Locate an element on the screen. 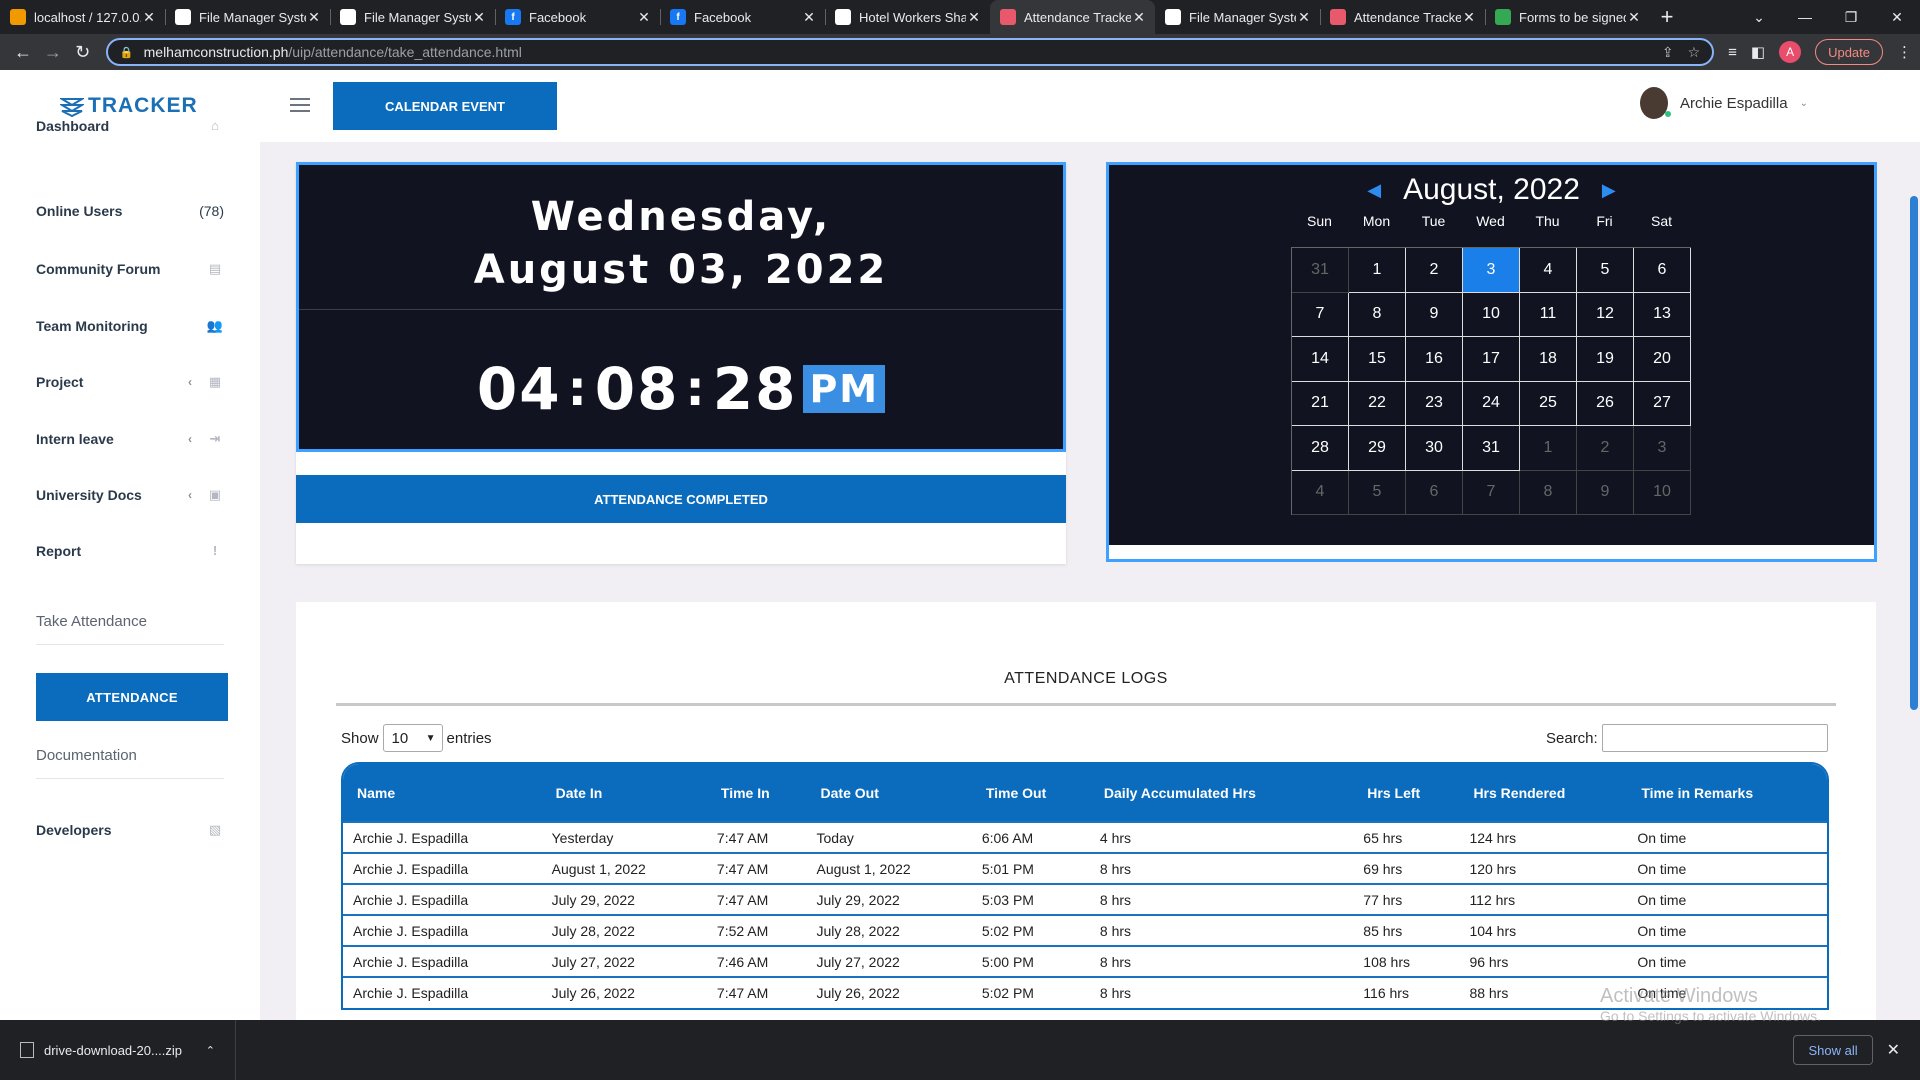  user-menu: Archie Espadilla ⌄ is located at coordinates (1724, 103).